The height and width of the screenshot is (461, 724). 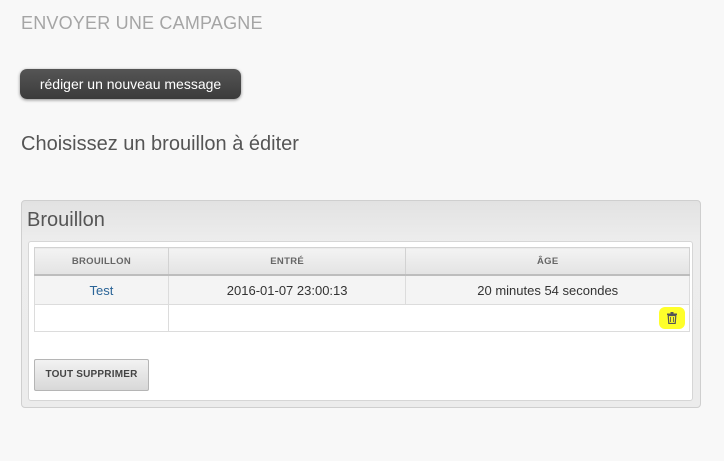 What do you see at coordinates (101, 318) in the screenshot?
I see `actions-empty-cell` at bounding box center [101, 318].